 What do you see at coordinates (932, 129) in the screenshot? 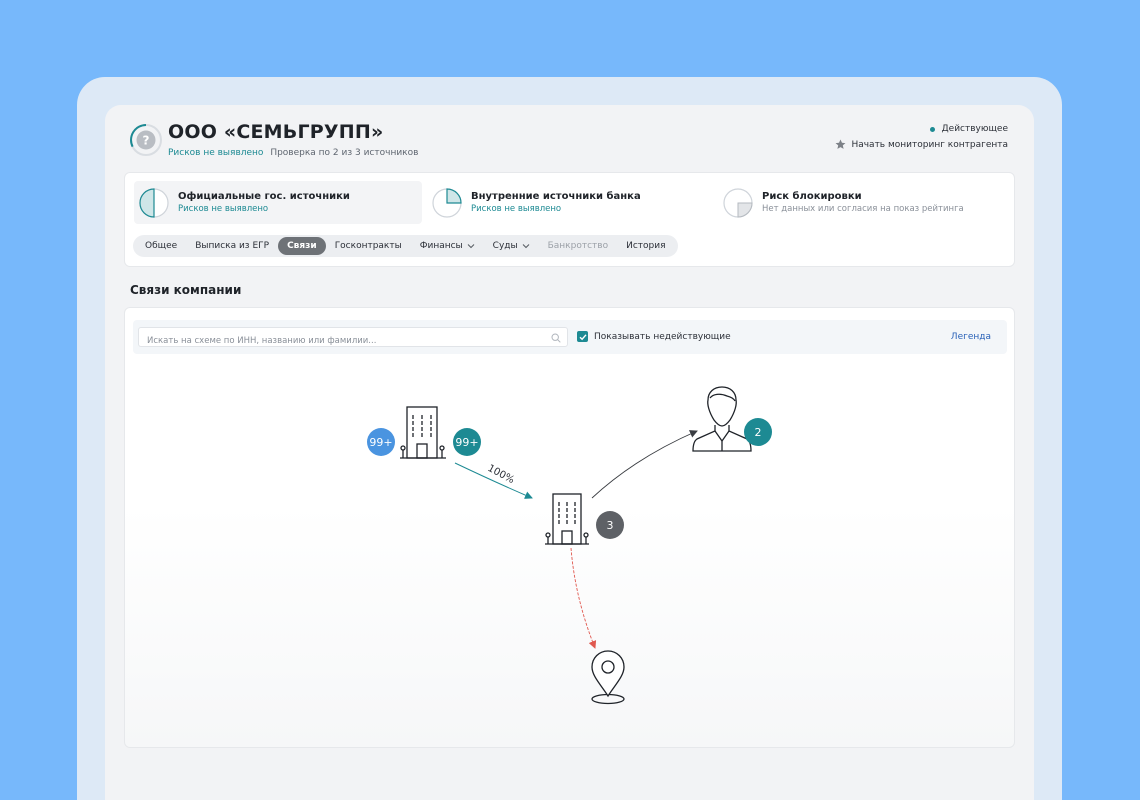
I see `status-dot` at bounding box center [932, 129].